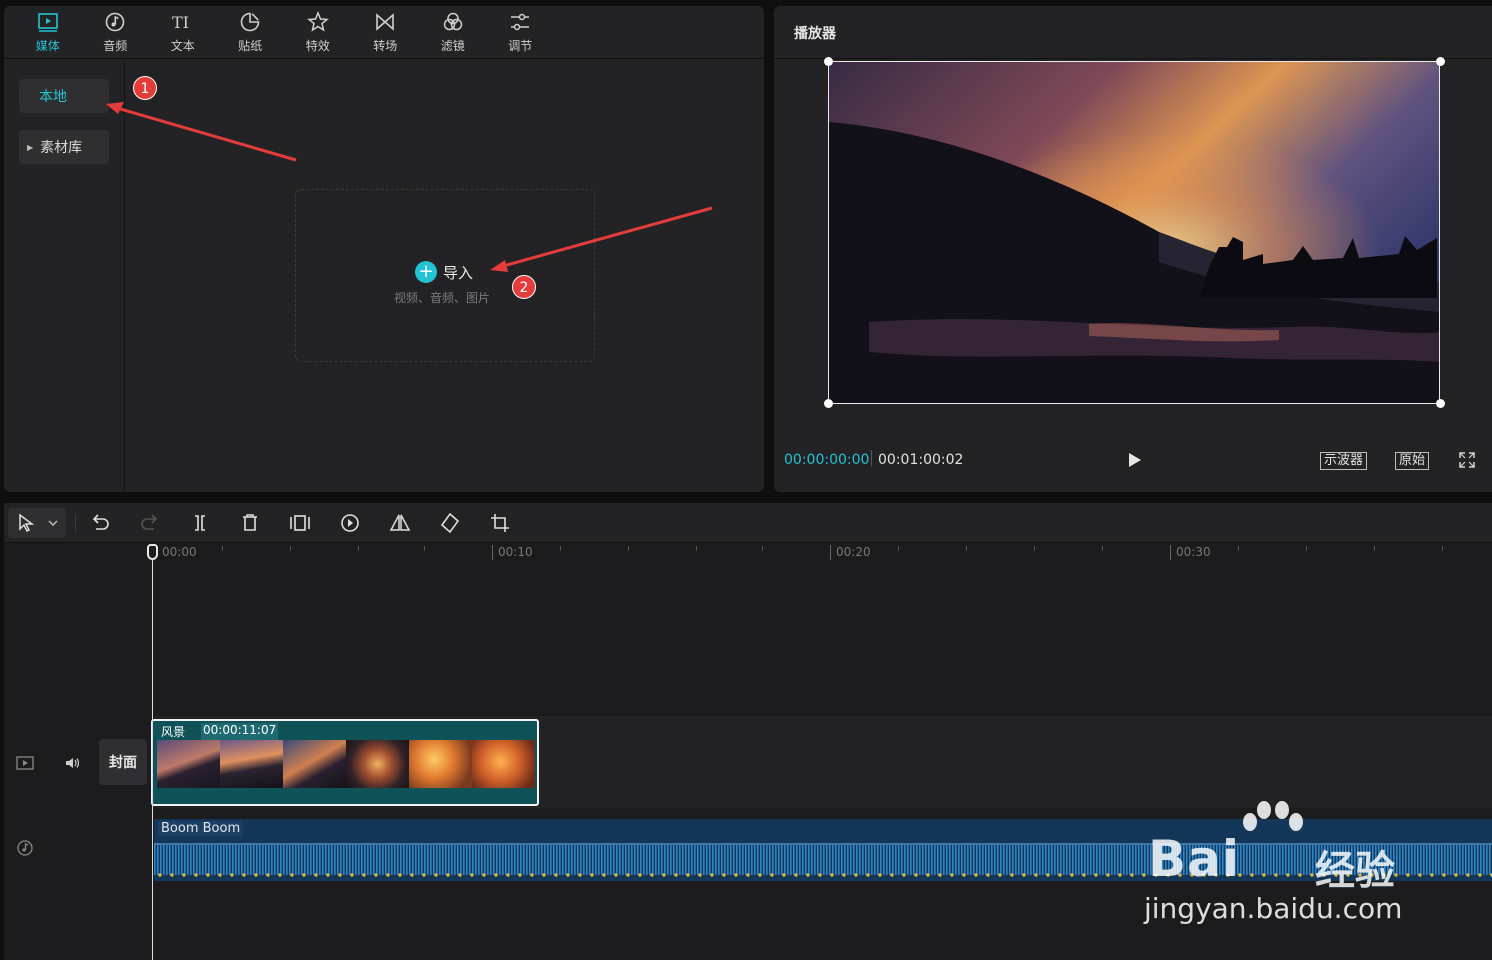 Image resolution: width=1492 pixels, height=960 pixels. I want to click on paw-logo-icon, so click(1273, 816).